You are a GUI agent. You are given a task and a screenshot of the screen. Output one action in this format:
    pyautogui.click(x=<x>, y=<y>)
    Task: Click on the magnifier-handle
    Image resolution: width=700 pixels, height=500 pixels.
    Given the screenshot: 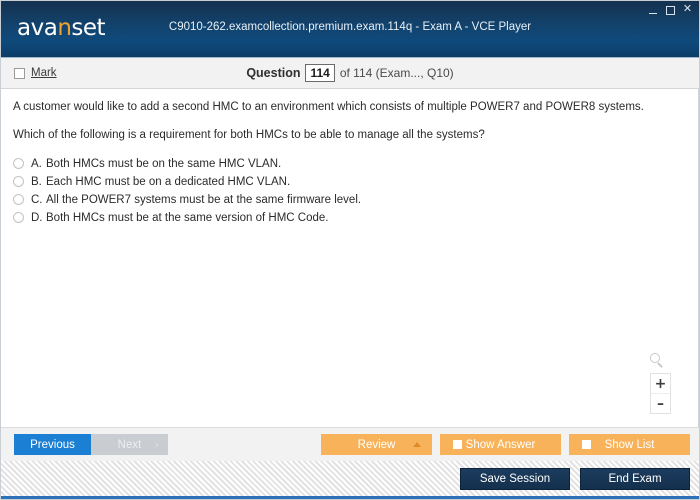 What is the action you would take?
    pyautogui.click(x=660, y=365)
    